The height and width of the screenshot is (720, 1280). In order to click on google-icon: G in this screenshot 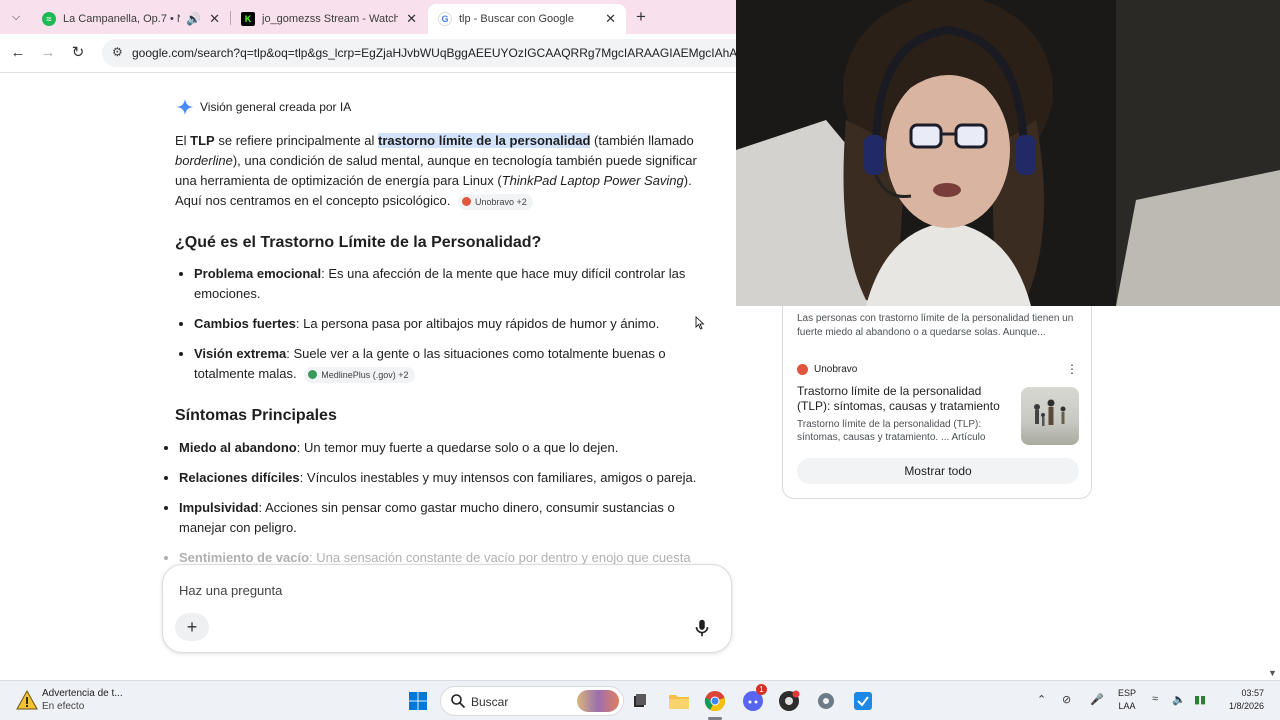, I will do `click(445, 19)`.